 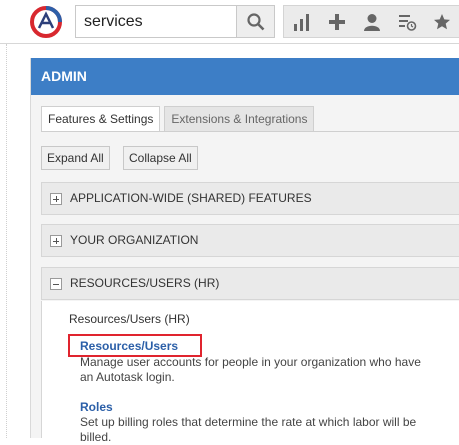 I want to click on highlight-box, so click(x=135, y=345).